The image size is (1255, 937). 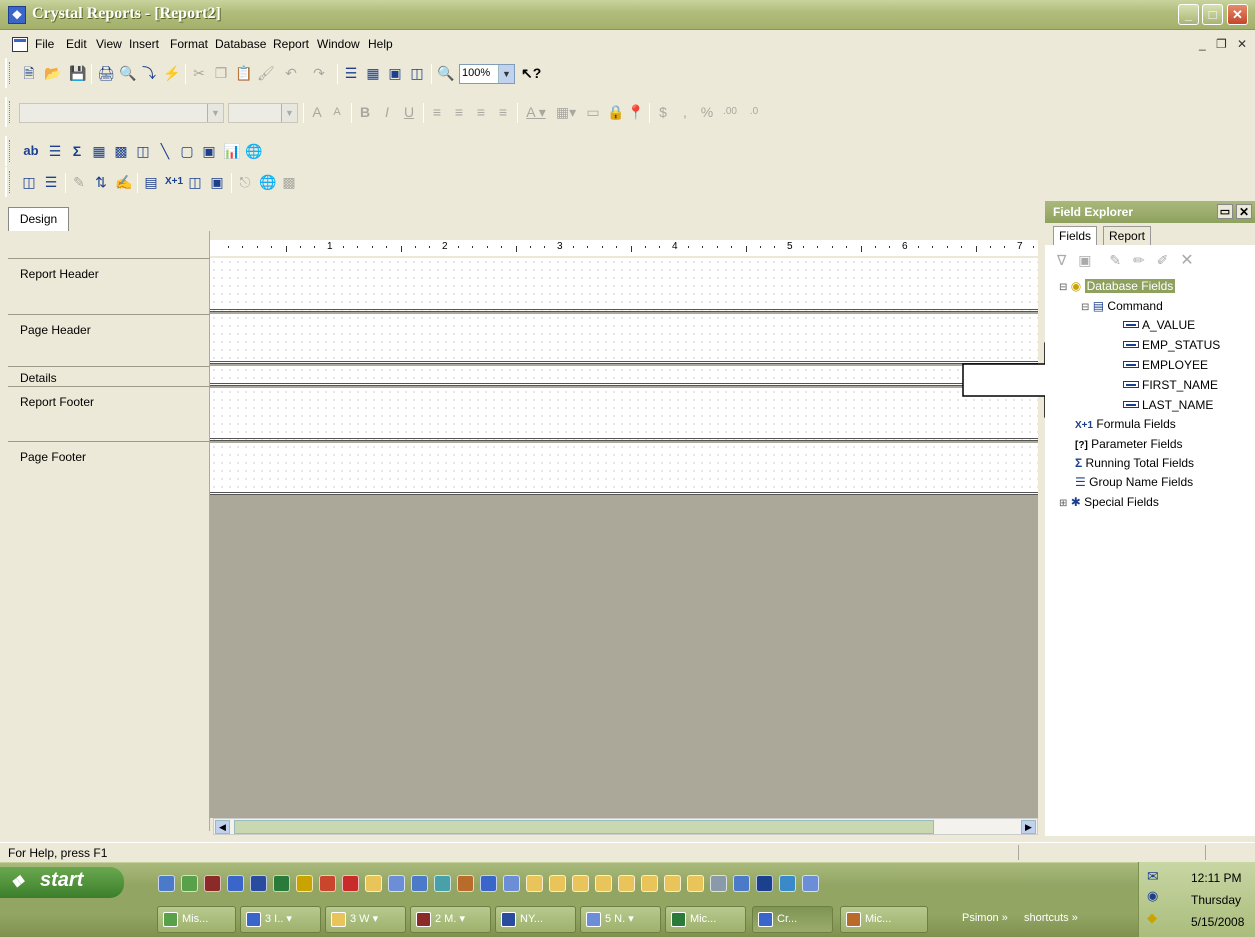 What do you see at coordinates (1028, 827) in the screenshot?
I see `scroll-right-icon: ▶` at bounding box center [1028, 827].